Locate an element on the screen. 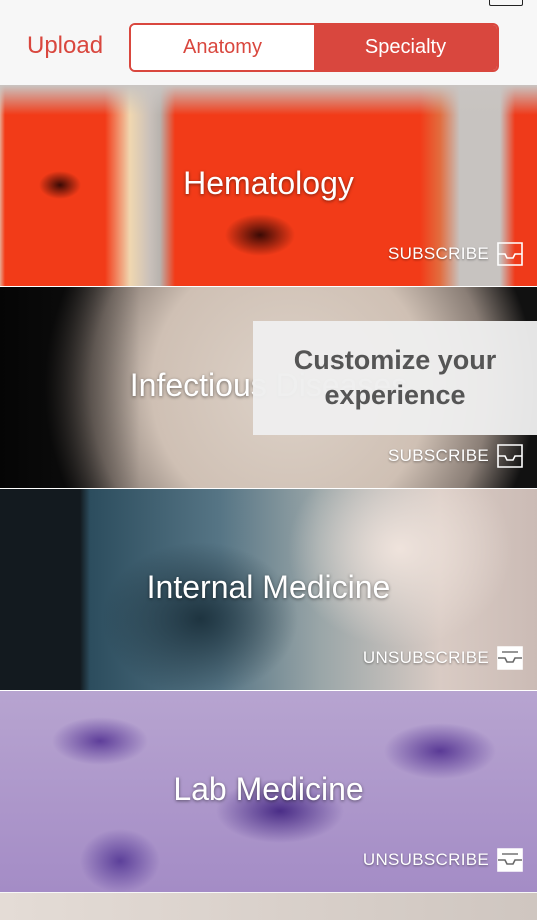  specialty-card-next is located at coordinates (268, 906).